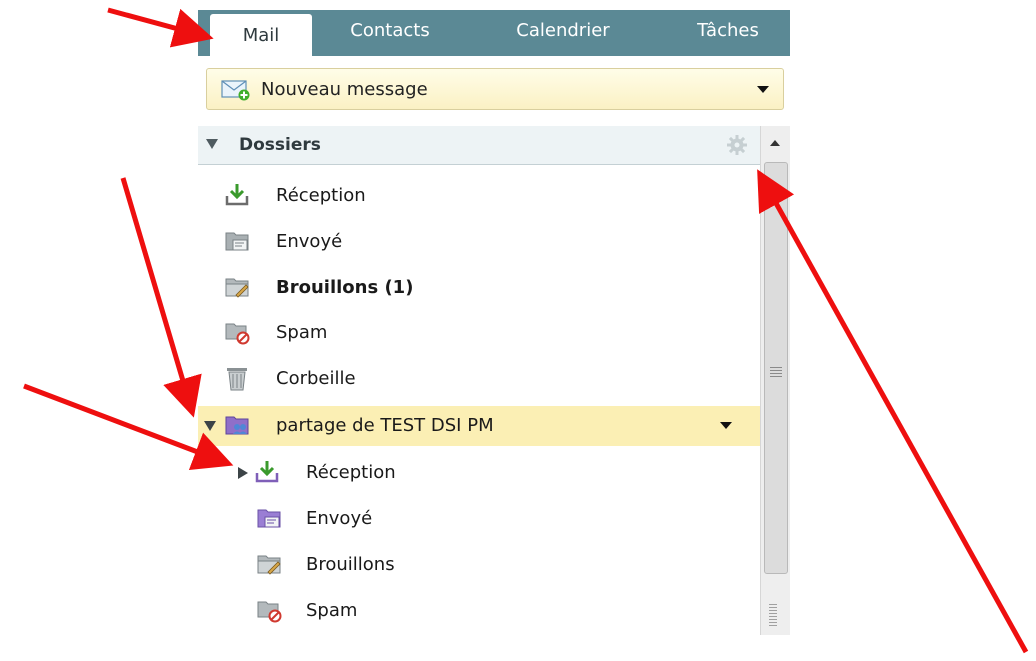 This screenshot has width=1036, height=661. Describe the element at coordinates (479, 519) in the screenshot. I see `shared-folder-envoye: Envoyé` at that location.